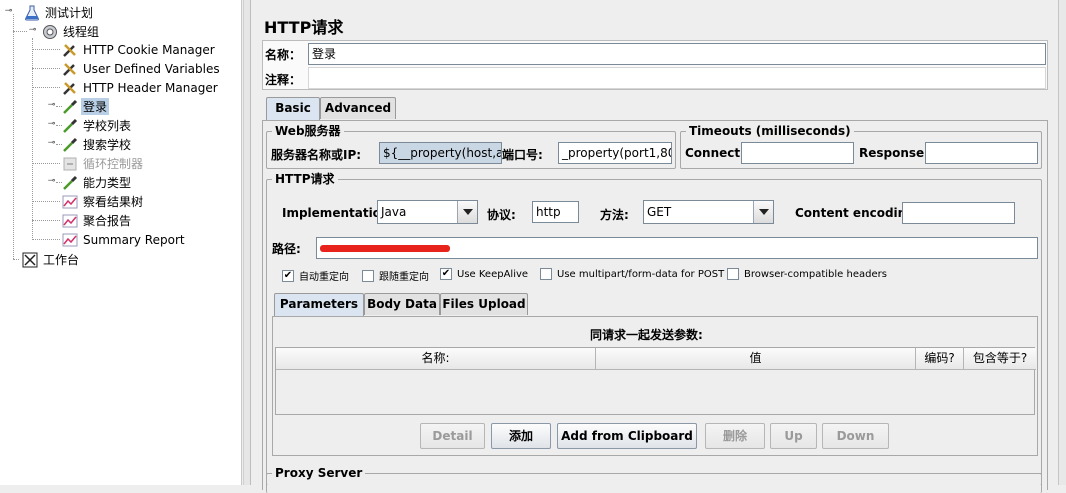 The width and height of the screenshot is (1066, 493). Describe the element at coordinates (677, 248) in the screenshot. I see `path-field` at that location.